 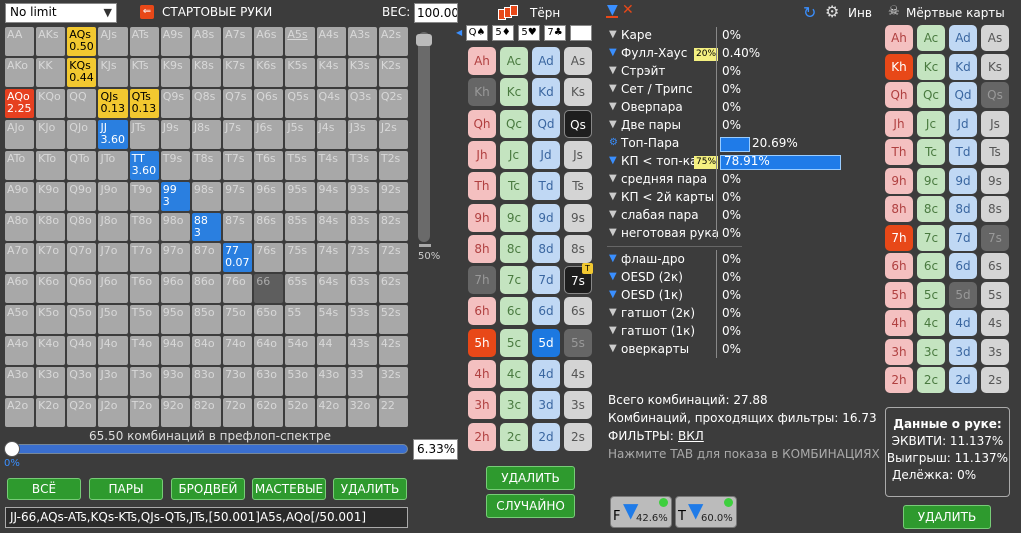 What do you see at coordinates (206, 320) in the screenshot?
I see `grid-cell: 85o` at bounding box center [206, 320].